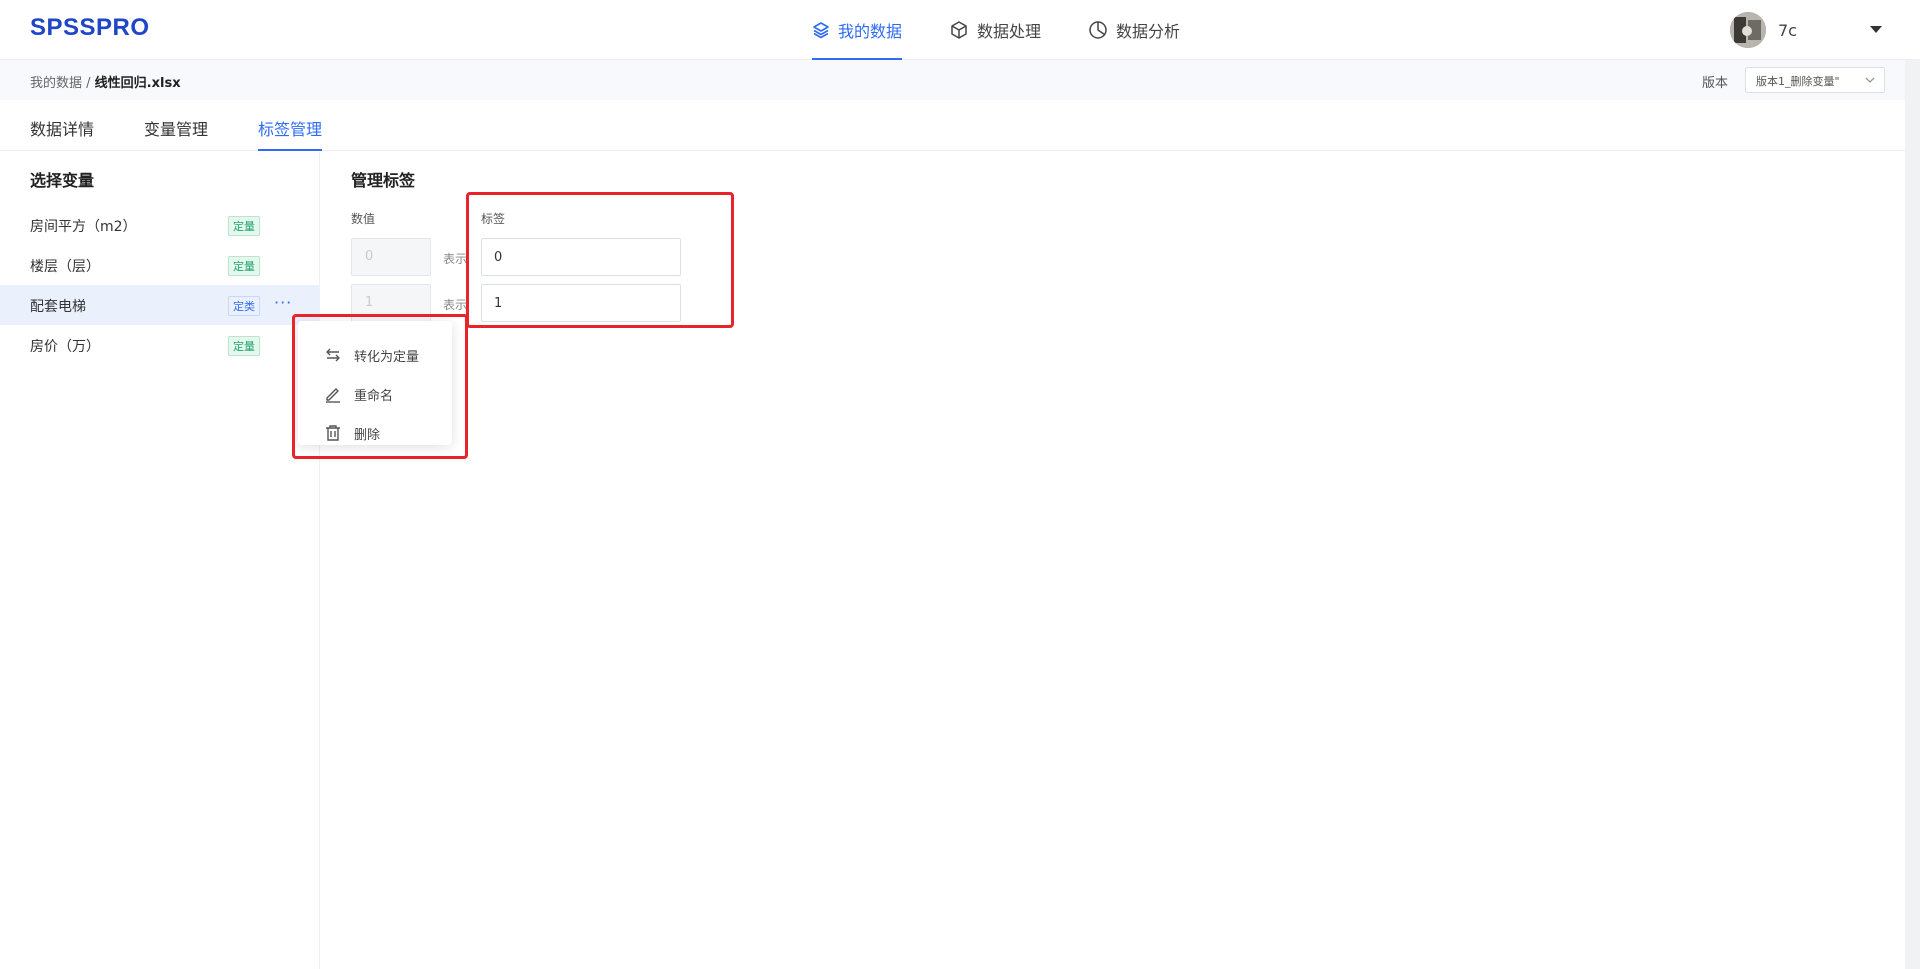  I want to click on main-nav: 我的数据 数据处理 数据分析, so click(1019, 30).